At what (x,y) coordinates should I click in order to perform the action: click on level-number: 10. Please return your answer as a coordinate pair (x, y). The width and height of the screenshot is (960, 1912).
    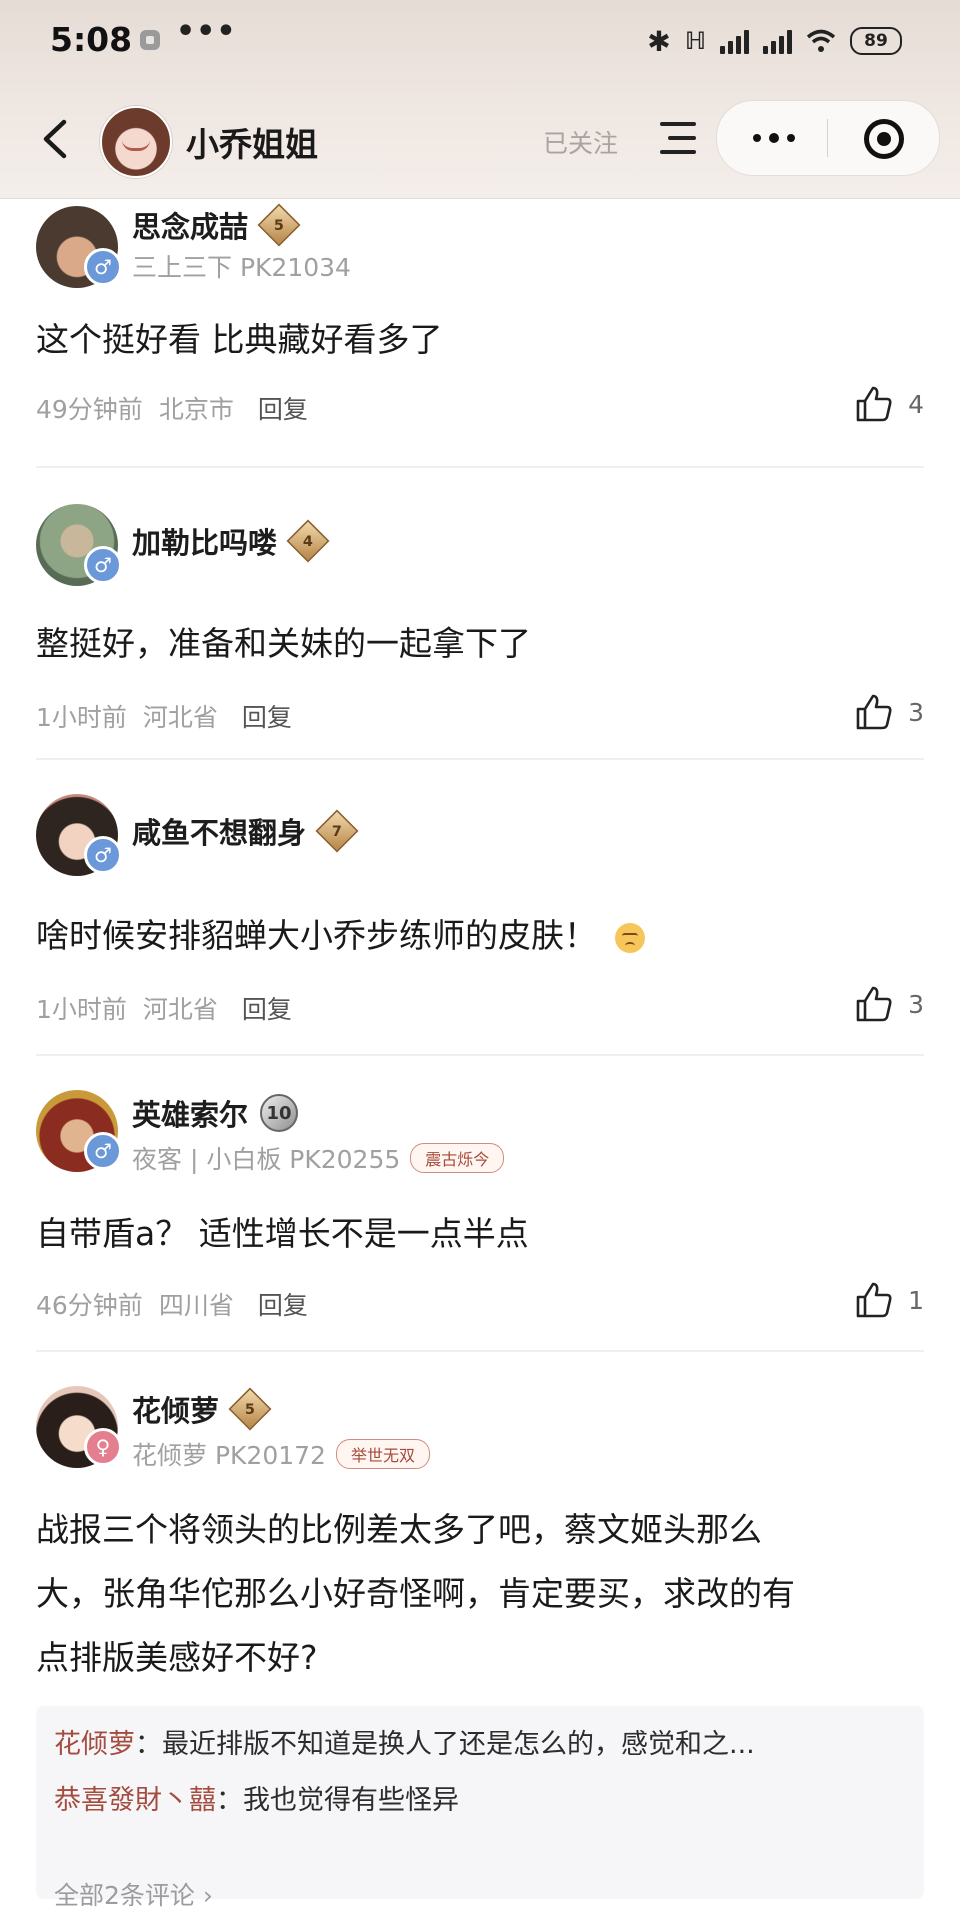
    Looking at the image, I should click on (279, 1113).